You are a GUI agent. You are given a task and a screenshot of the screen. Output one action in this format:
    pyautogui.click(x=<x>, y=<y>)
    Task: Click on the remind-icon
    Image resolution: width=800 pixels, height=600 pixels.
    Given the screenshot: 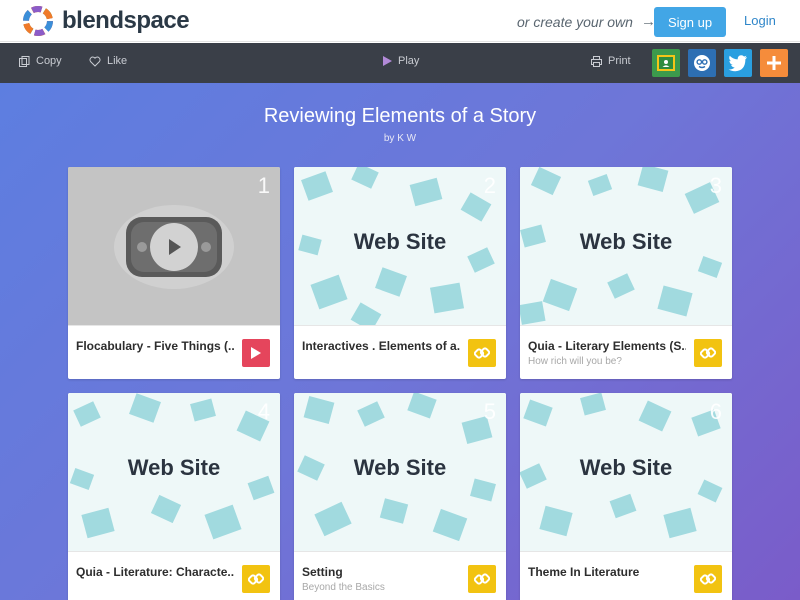 What is the action you would take?
    pyautogui.click(x=702, y=63)
    